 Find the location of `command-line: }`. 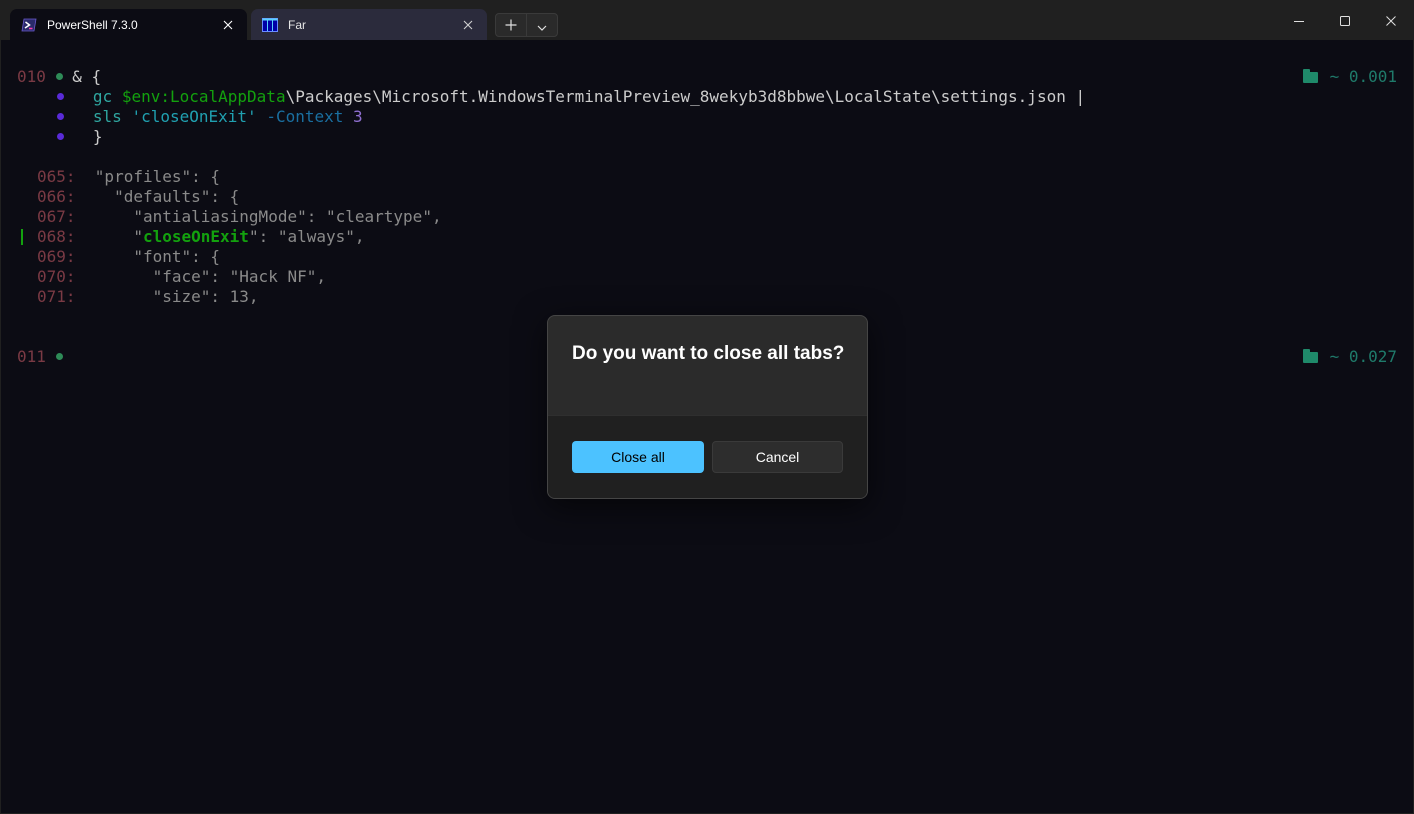

command-line: } is located at coordinates (80, 137).